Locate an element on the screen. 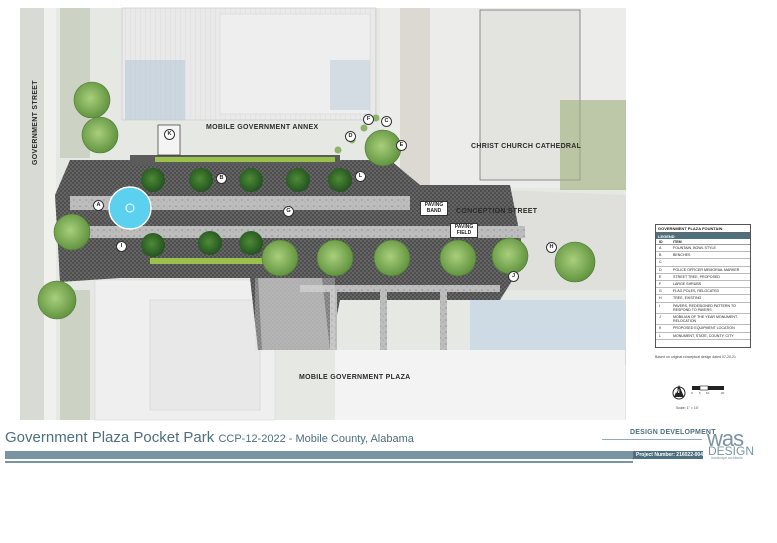 The image size is (777, 543). legend-row-item is located at coordinates (711, 262).